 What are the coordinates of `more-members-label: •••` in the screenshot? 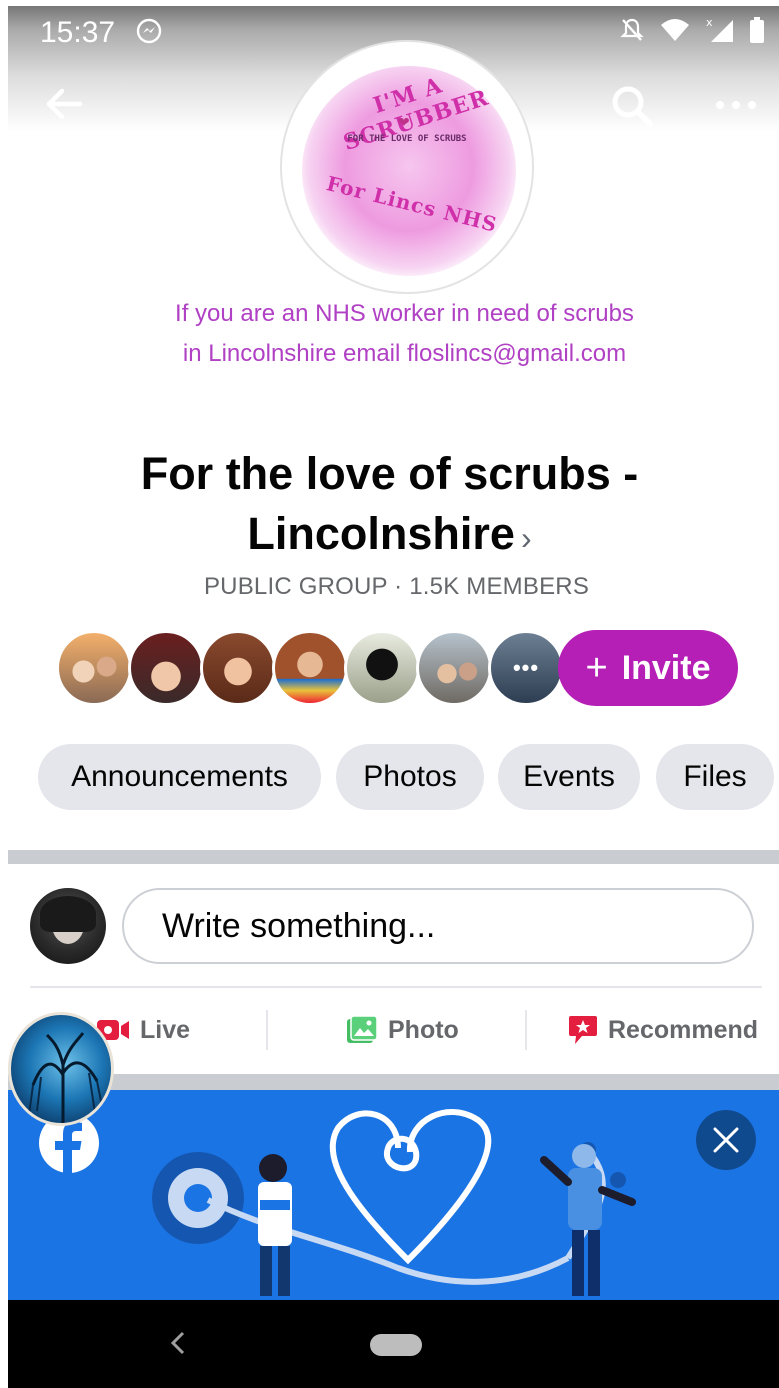 It's located at (526, 667).